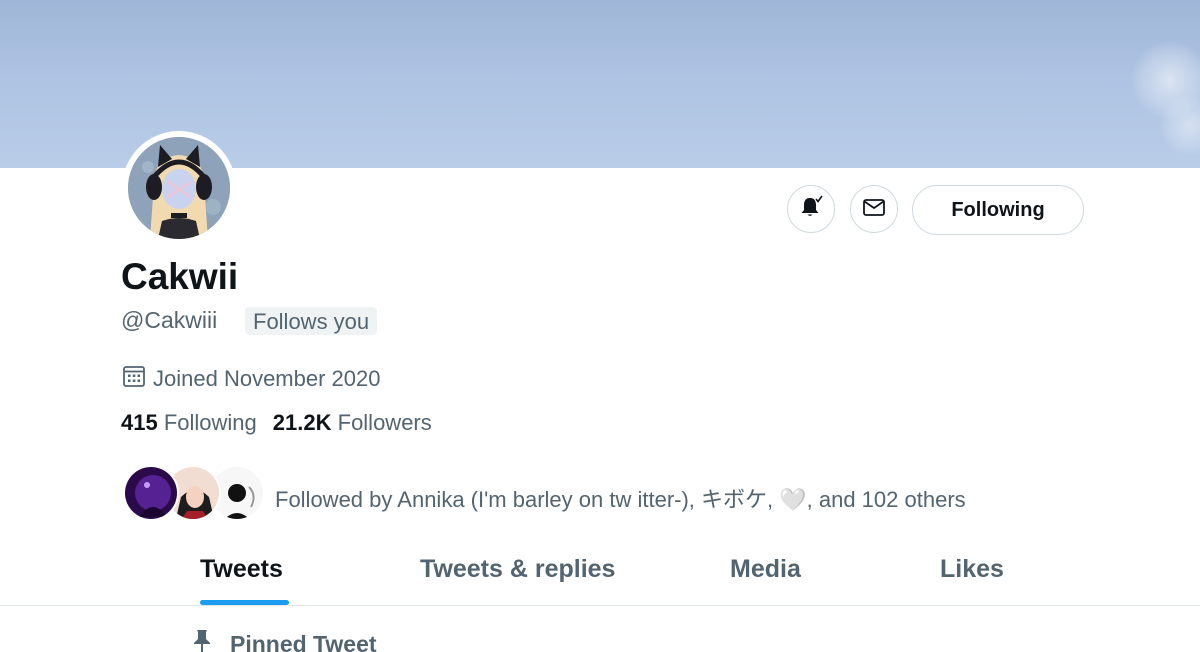 Image resolution: width=1200 pixels, height=652 pixels. What do you see at coordinates (151, 493) in the screenshot?
I see `follower-avatar` at bounding box center [151, 493].